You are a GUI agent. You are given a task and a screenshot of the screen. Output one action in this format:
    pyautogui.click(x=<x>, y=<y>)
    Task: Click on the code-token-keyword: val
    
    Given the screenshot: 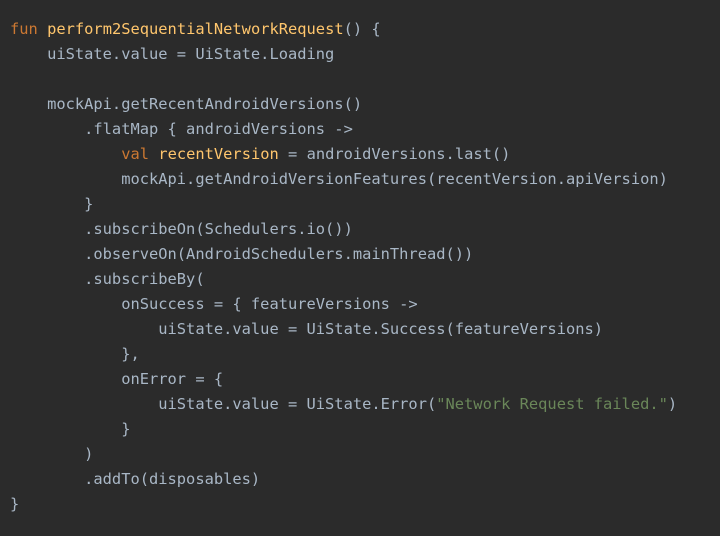 What is the action you would take?
    pyautogui.click(x=135, y=154)
    